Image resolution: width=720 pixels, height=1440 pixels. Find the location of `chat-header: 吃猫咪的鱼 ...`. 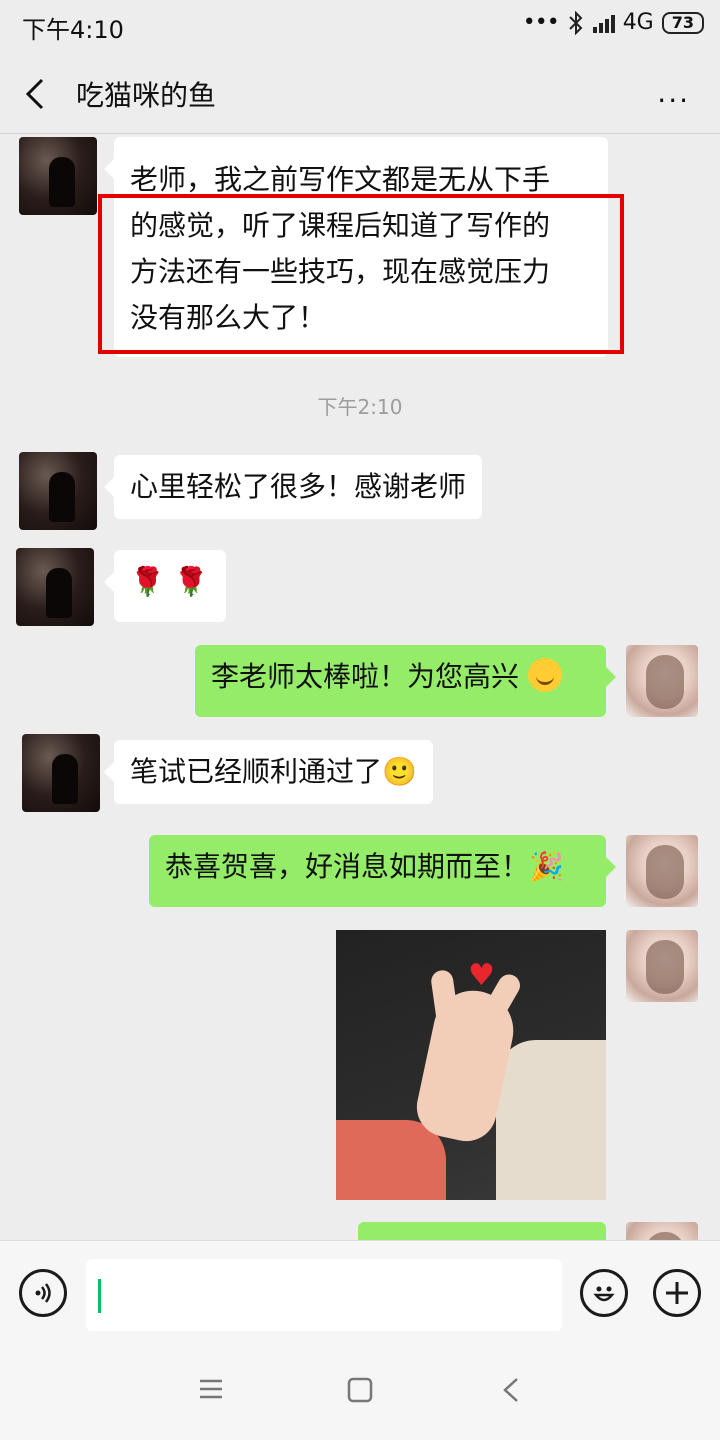

chat-header: 吃猫咪的鱼 ... is located at coordinates (360, 94).